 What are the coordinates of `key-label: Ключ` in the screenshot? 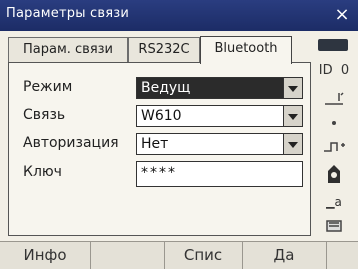 It's located at (42, 172).